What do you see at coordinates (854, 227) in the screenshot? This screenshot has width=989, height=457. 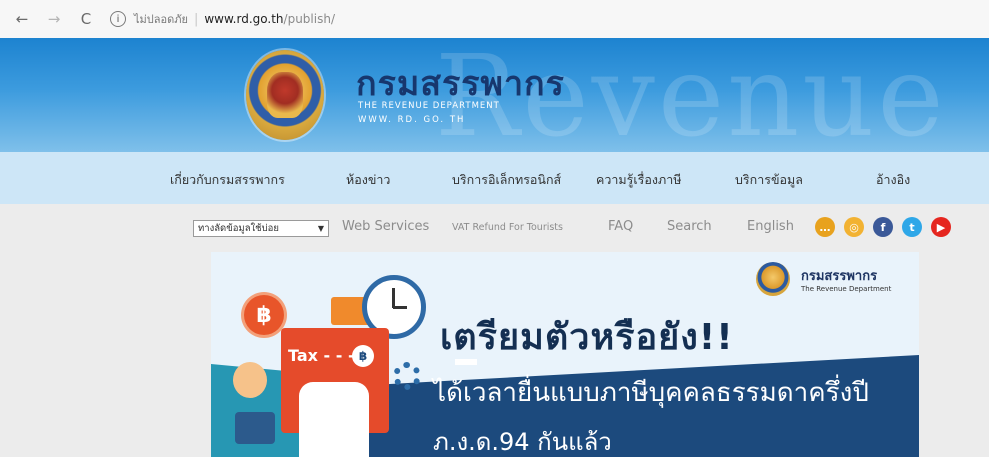 I see `rss-icon: ◎` at bounding box center [854, 227].